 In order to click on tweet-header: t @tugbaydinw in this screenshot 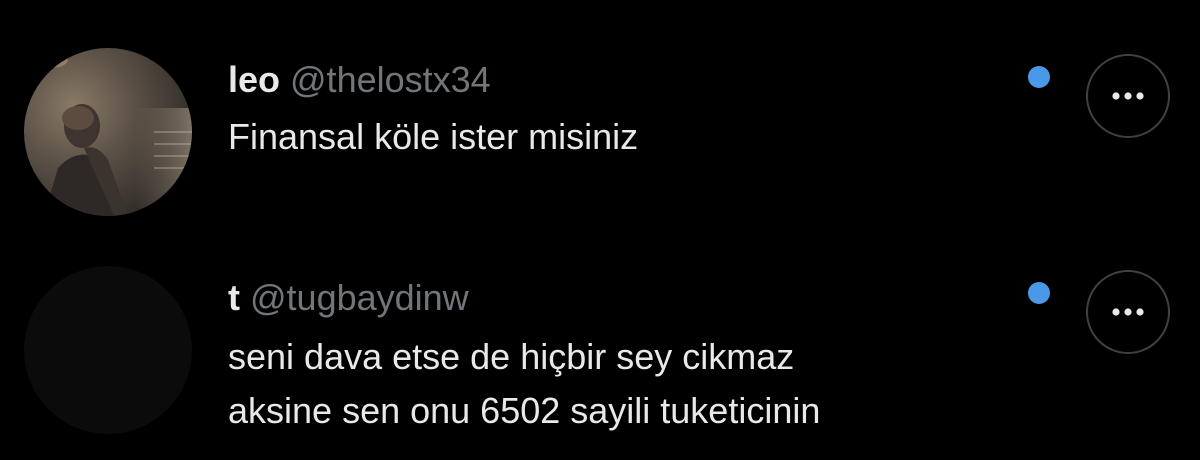, I will do `click(348, 298)`.